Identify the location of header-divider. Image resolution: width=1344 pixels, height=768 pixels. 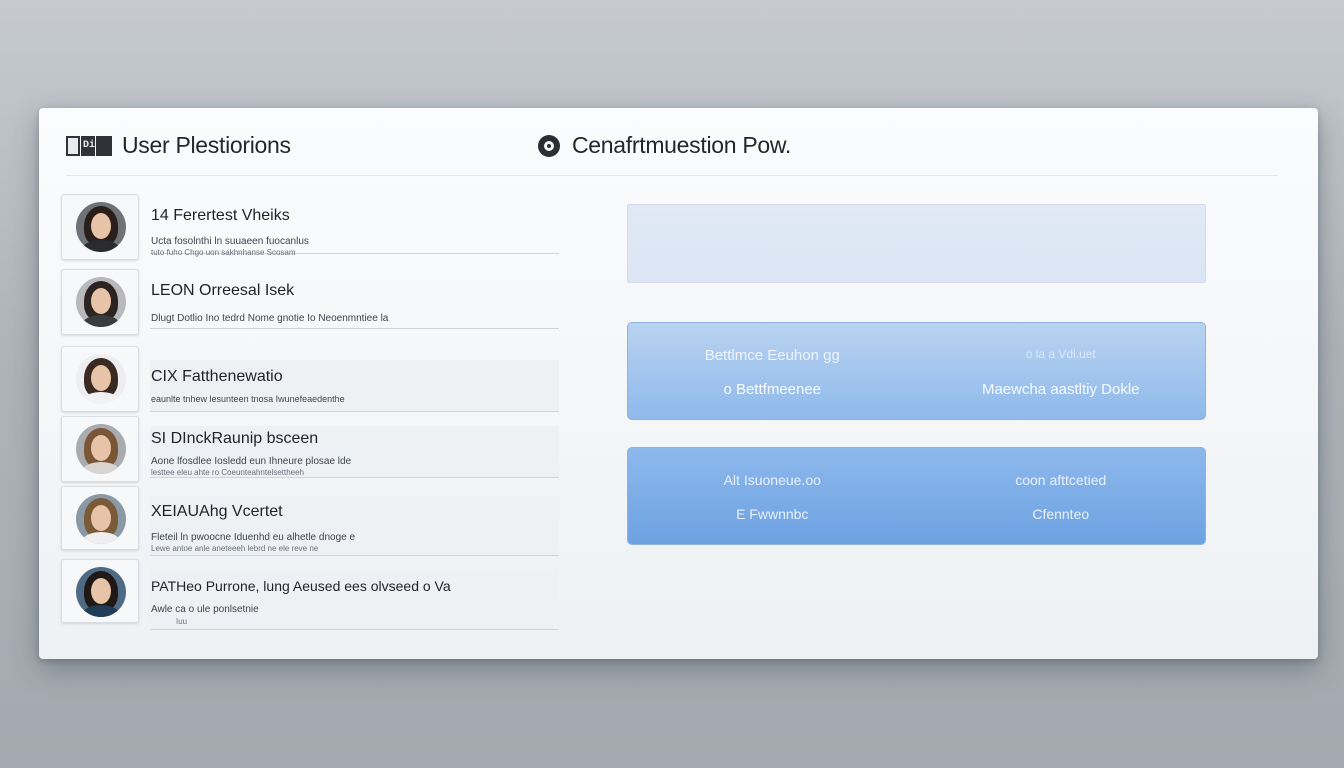
(672, 175).